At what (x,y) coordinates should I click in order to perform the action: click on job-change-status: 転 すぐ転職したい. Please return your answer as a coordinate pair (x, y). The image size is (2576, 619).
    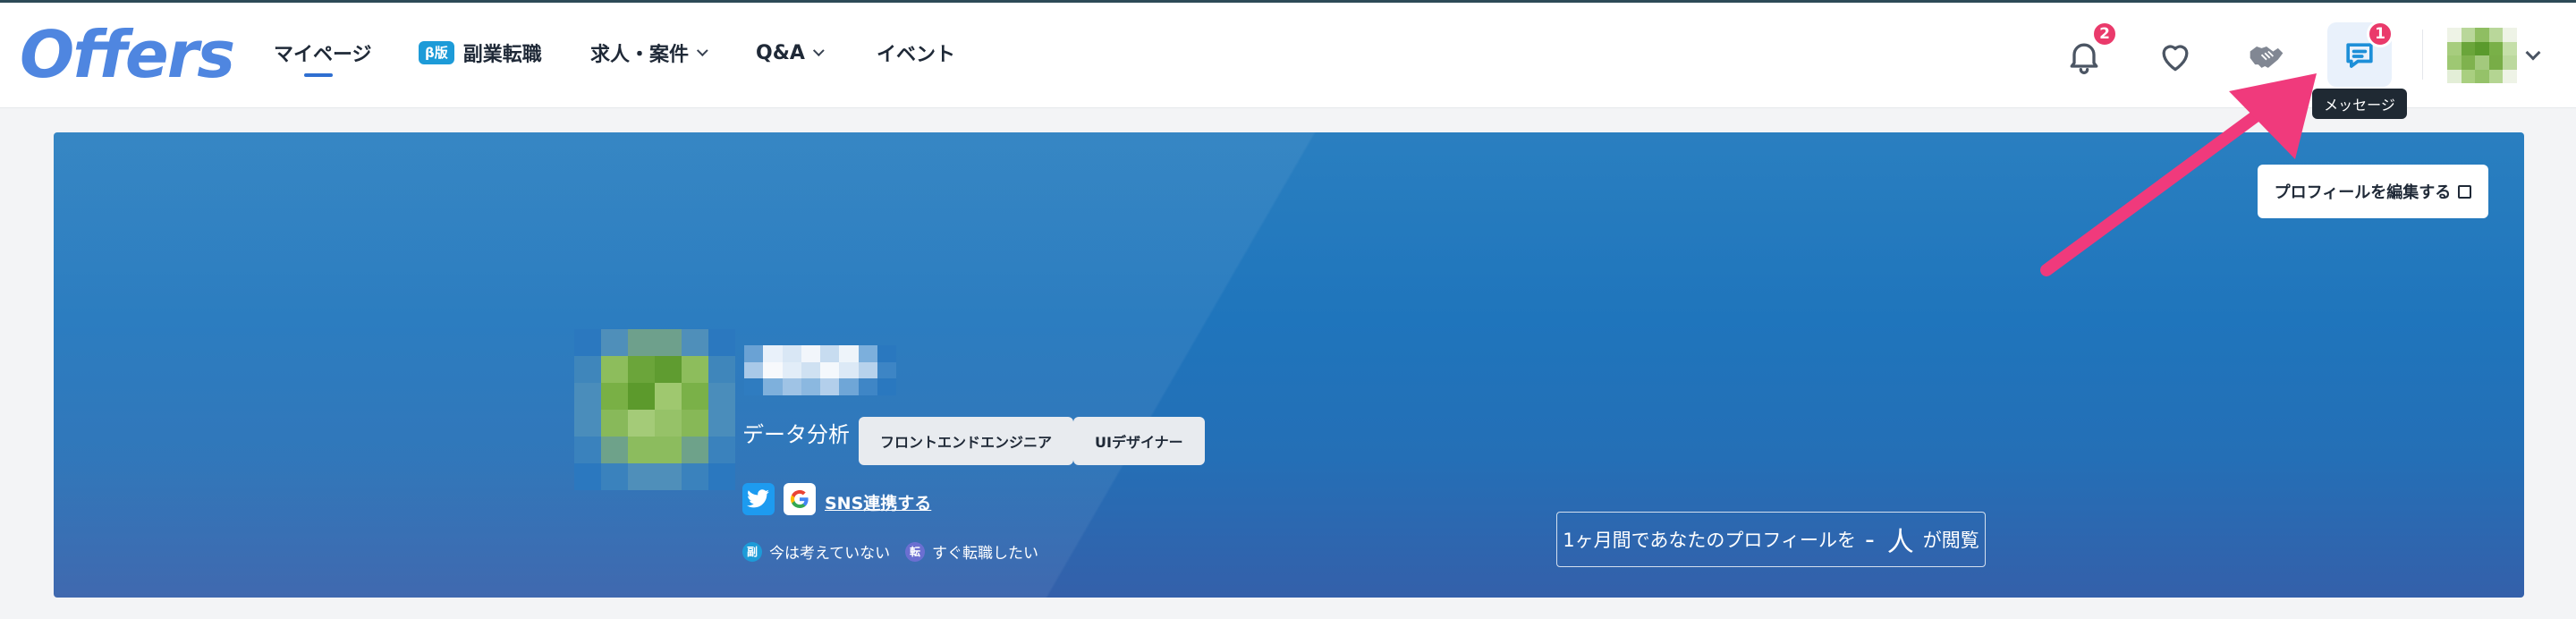
    Looking at the image, I should click on (971, 551).